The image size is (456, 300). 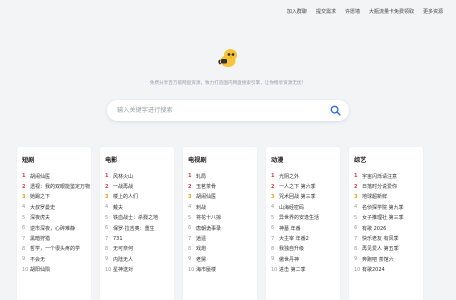 What do you see at coordinates (139, 197) in the screenshot?
I see `ranking-item: 3 楼上的人们` at bounding box center [139, 197].